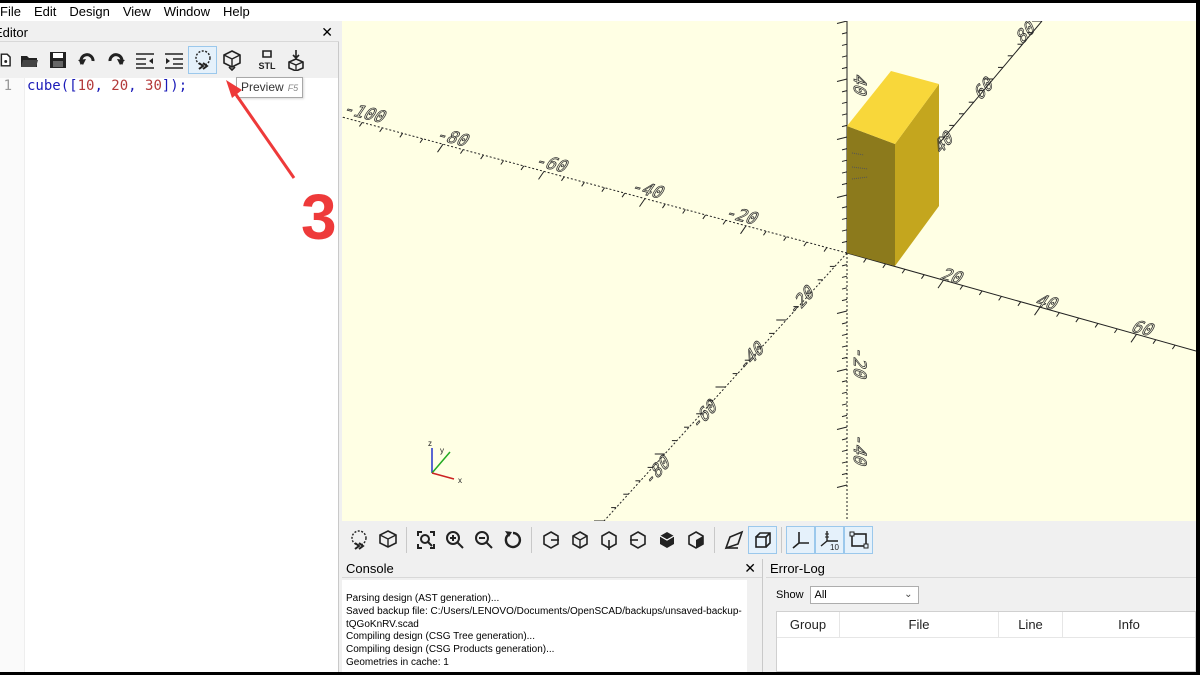 The height and width of the screenshot is (675, 1200). I want to click on view-preview-button, so click(358, 540).